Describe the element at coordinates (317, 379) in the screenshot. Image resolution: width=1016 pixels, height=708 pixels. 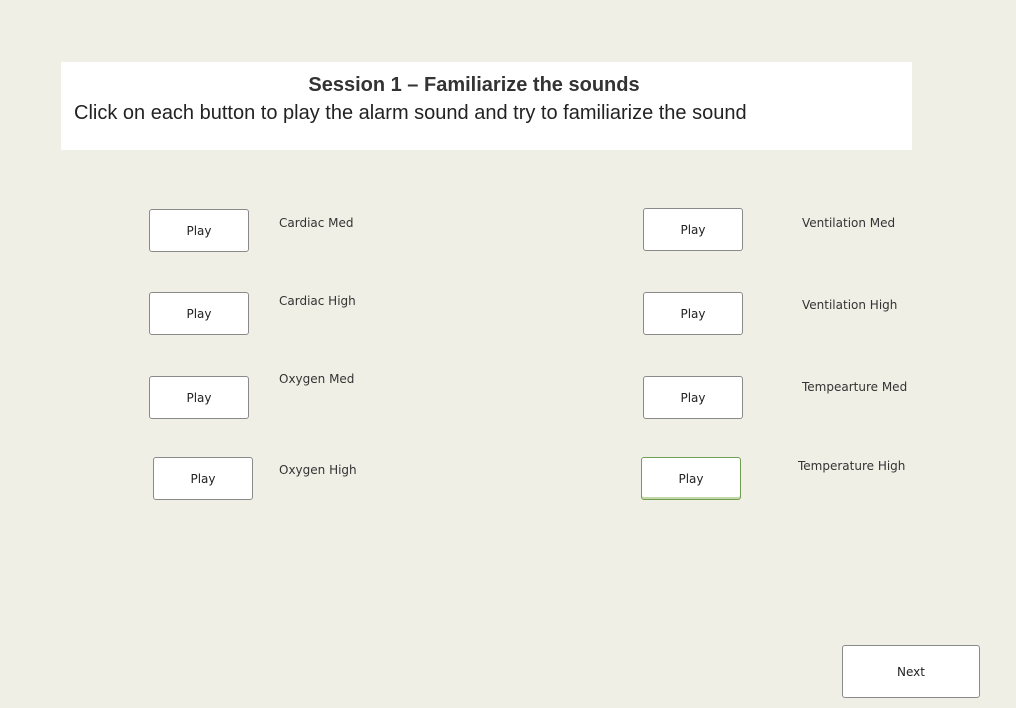
I see `sound-label-oxygen-med: Oxygen Med` at that location.